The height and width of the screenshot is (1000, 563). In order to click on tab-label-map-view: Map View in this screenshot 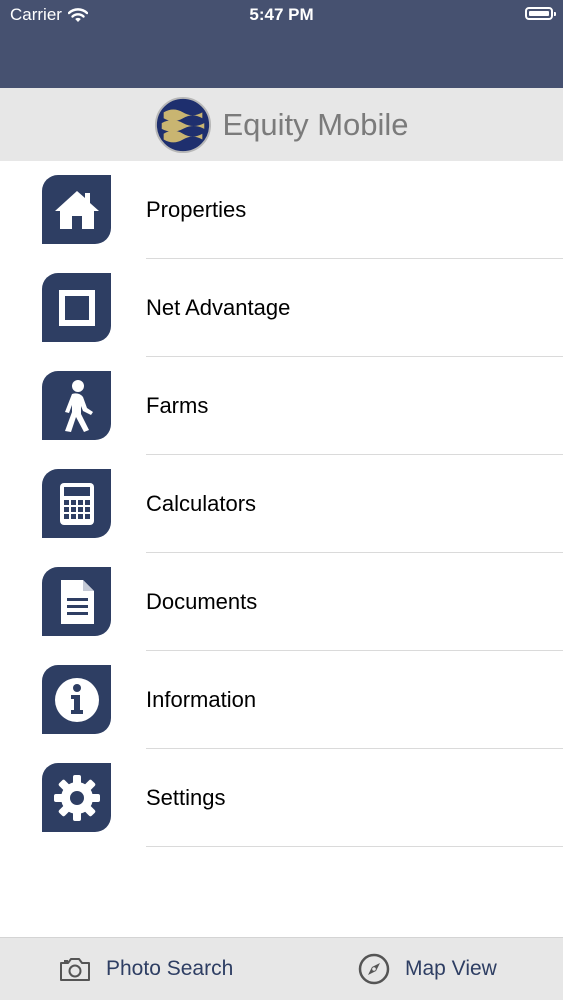, I will do `click(451, 968)`.